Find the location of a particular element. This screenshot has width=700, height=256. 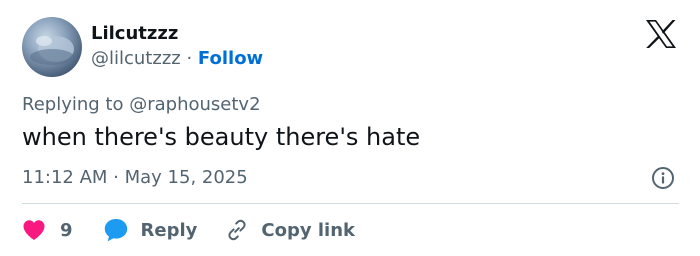

reply-context: Replying to @raphousetv2 is located at coordinates (141, 104).